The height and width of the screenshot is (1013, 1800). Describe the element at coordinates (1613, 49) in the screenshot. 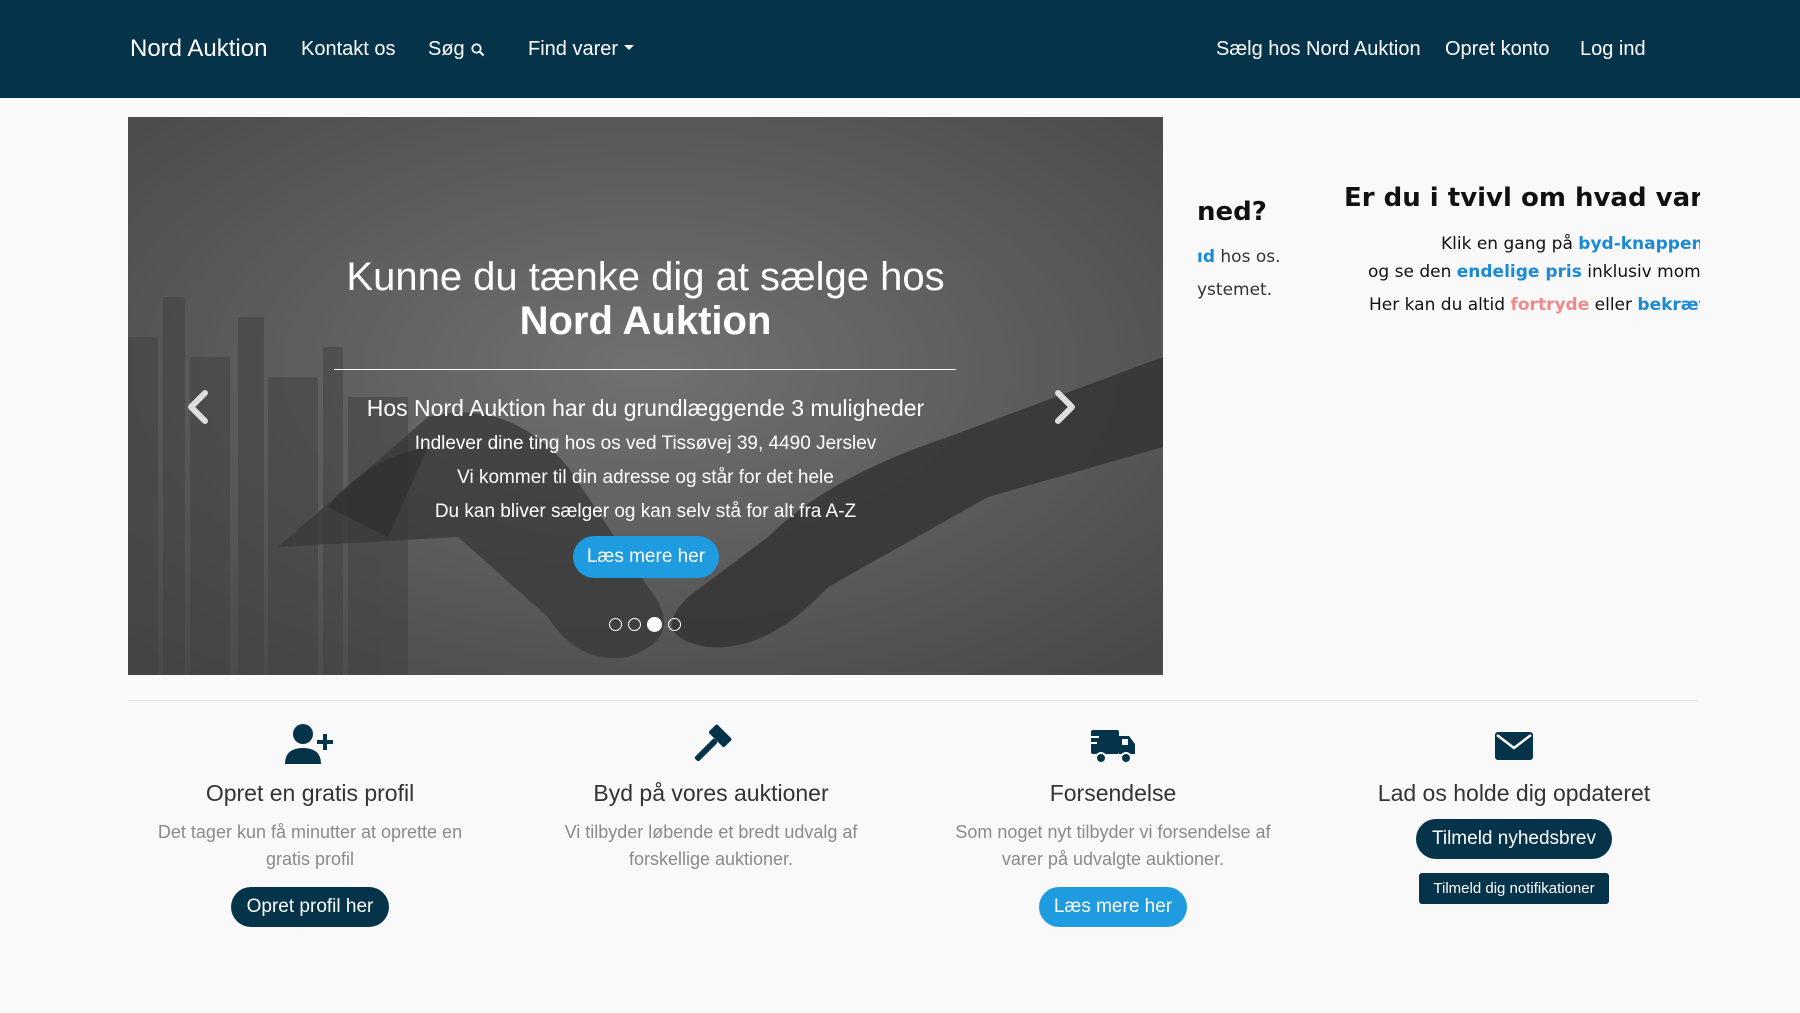

I see `nav-login: Log ind` at that location.